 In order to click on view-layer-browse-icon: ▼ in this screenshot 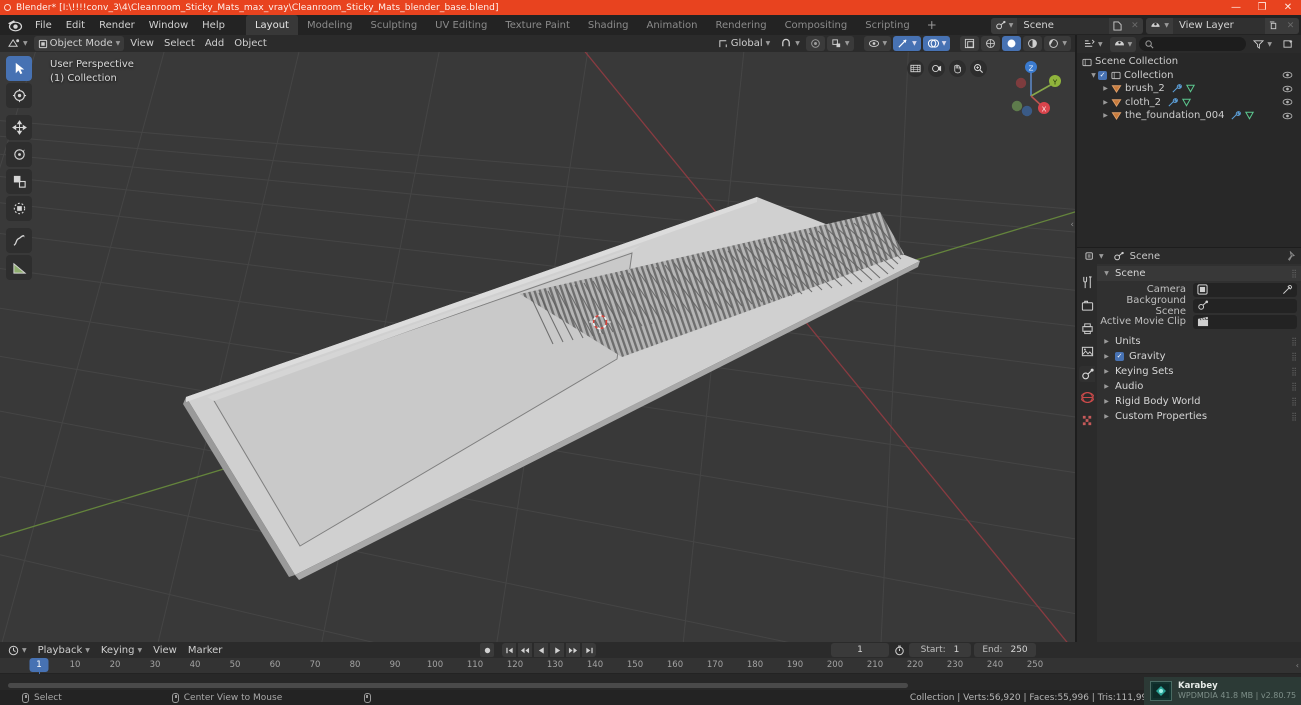, I will do `click(1159, 25)`.